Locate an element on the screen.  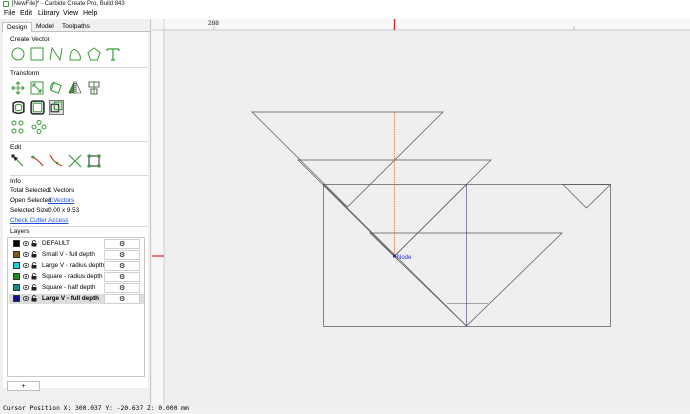
menu-view: View is located at coordinates (70, 14).